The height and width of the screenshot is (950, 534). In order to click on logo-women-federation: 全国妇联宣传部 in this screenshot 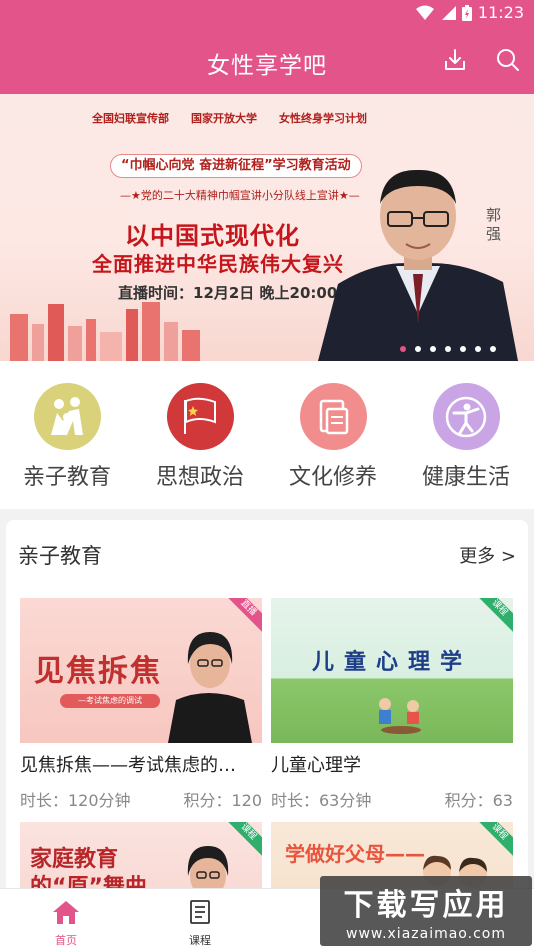, I will do `click(130, 118)`.